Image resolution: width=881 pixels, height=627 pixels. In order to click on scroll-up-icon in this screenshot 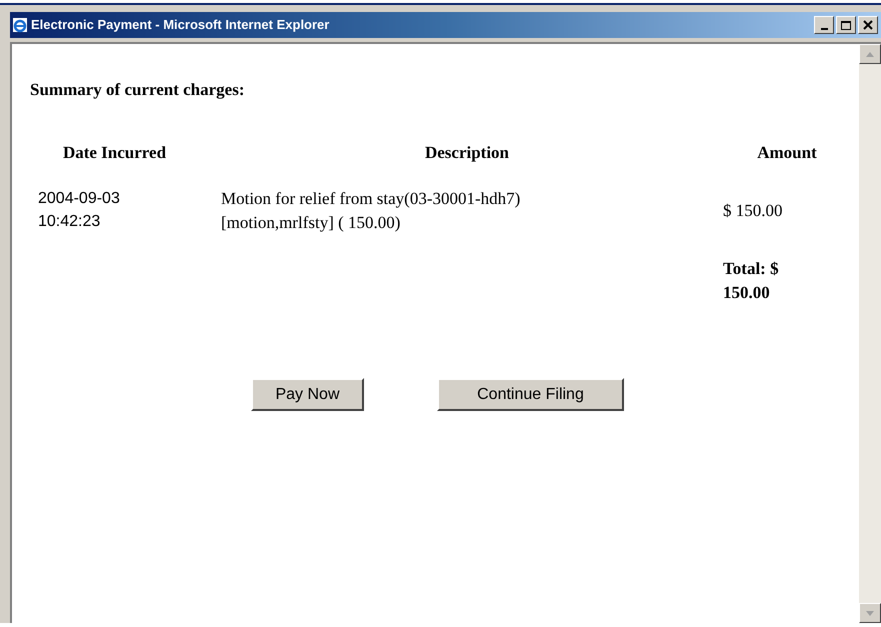, I will do `click(870, 54)`.